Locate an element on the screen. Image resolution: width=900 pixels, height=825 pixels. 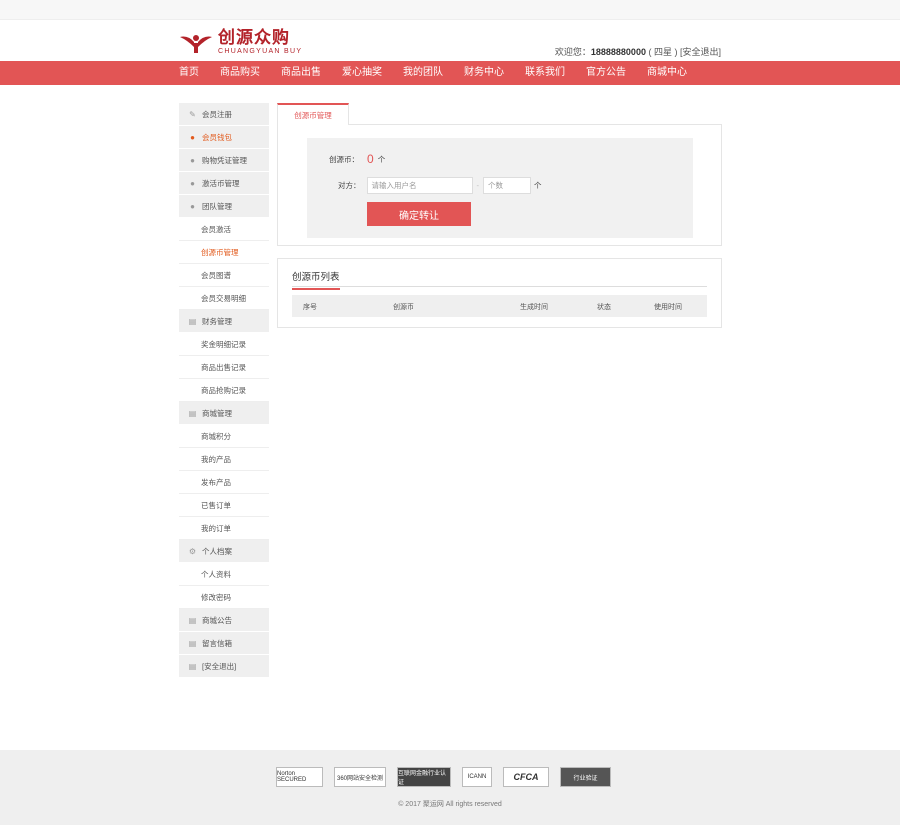
sidebar-item-label: 个人资料 is located at coordinates (216, 574).